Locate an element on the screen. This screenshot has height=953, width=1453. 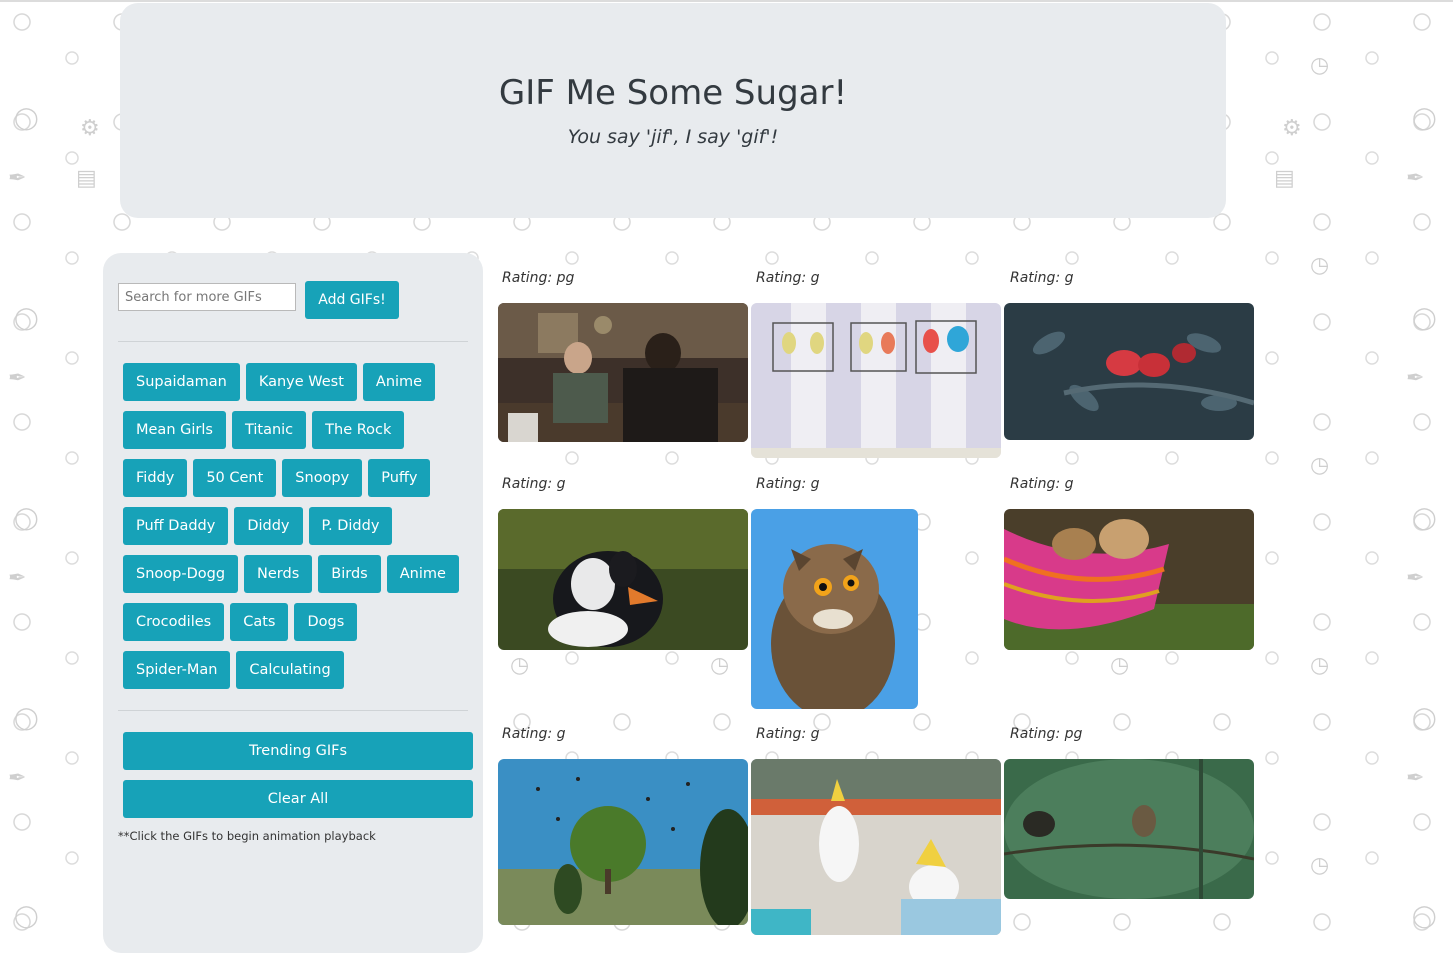
add-gifs-button: Add GIFs! is located at coordinates (352, 300).